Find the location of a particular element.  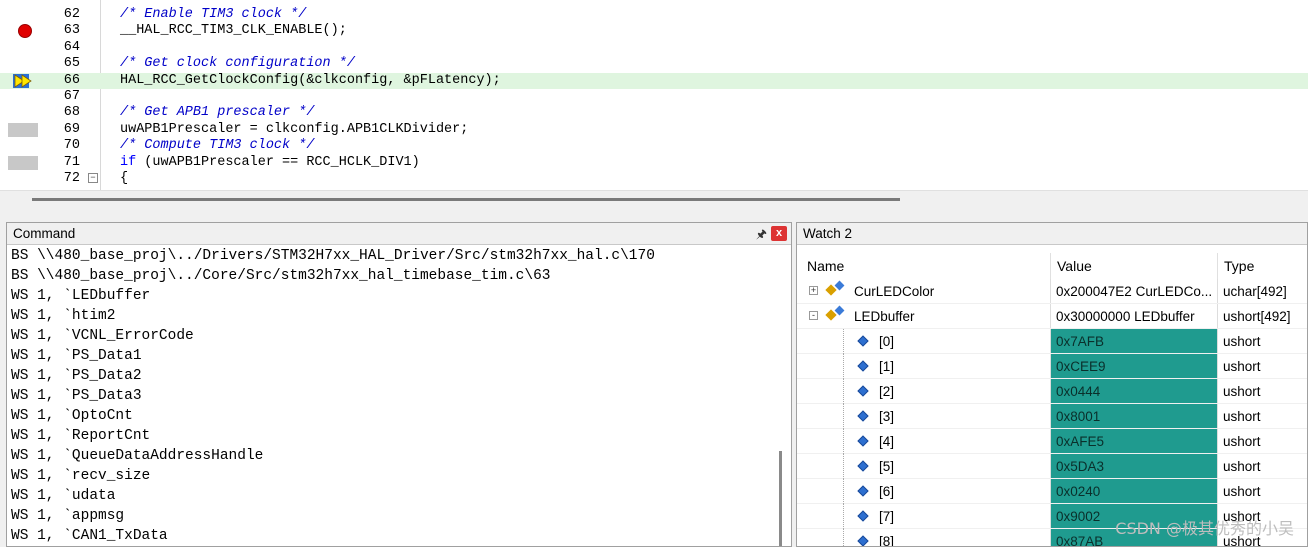

watch-value-cell: 0xCEE9 is located at coordinates (1133, 366).